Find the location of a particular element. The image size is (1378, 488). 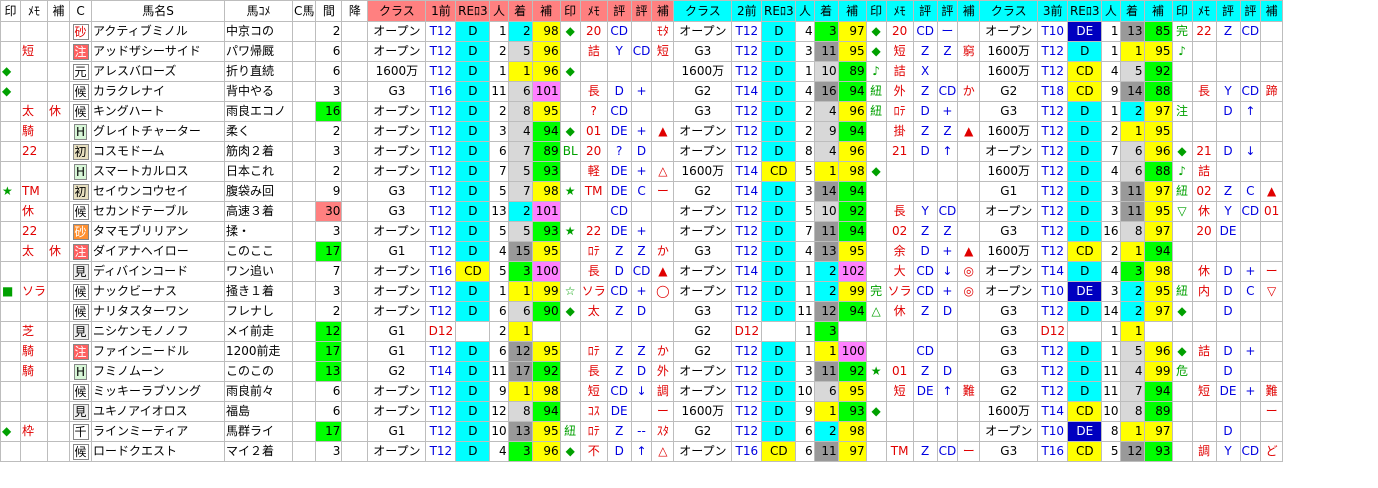

cell-mark is located at coordinates (10, 171).